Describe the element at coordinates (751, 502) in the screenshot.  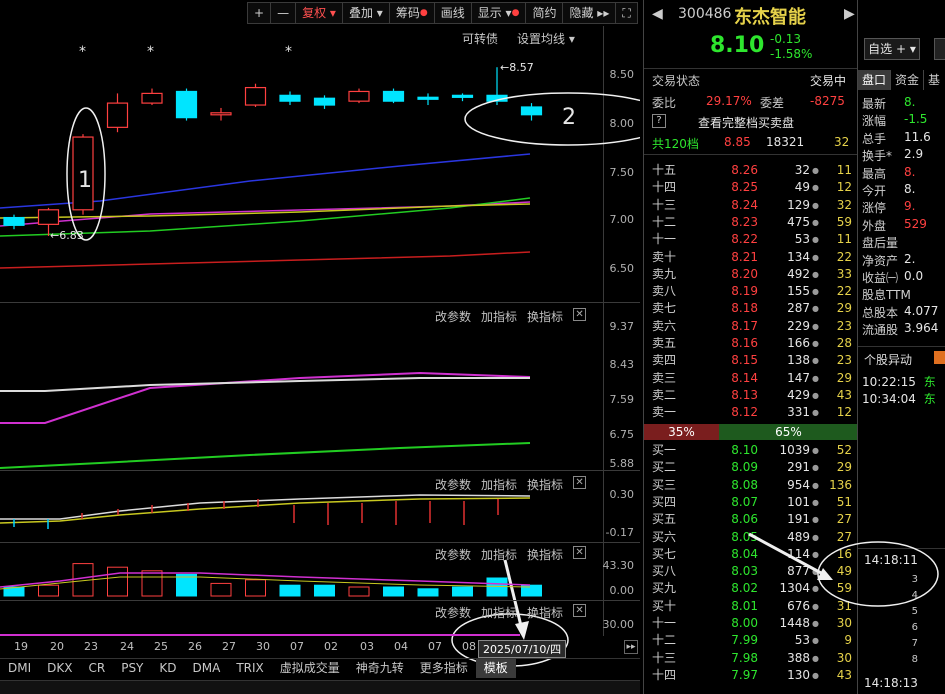
I see `orderbook-row: 买四 8.07 101 ● 51` at that location.